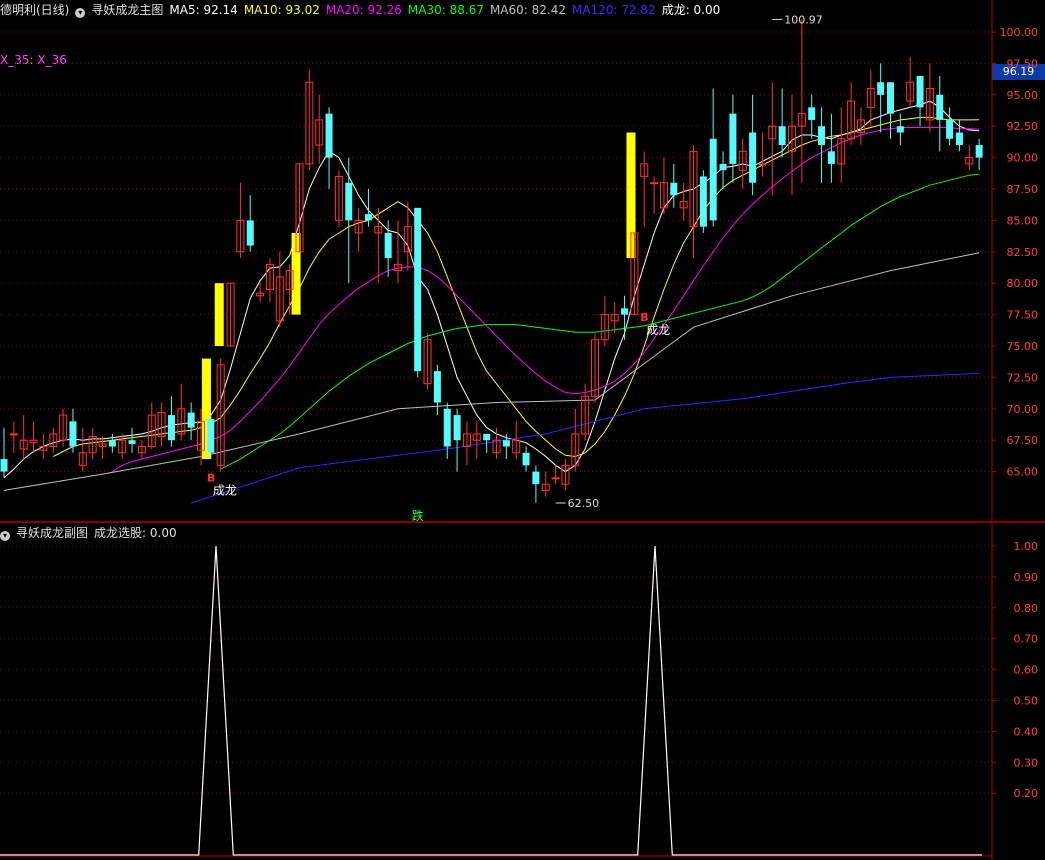  What do you see at coordinates (1023, 346) in the screenshot?
I see `y-tick-label: 75.00` at bounding box center [1023, 346].